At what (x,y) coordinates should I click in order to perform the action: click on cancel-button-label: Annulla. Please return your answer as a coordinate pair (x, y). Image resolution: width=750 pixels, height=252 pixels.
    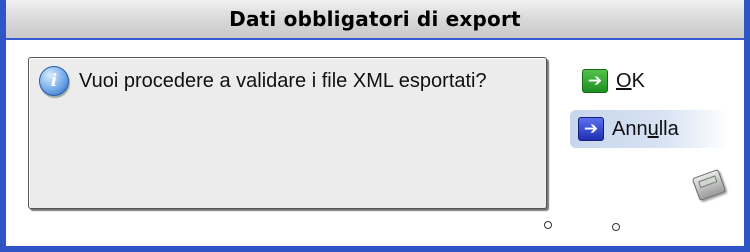
    Looking at the image, I should click on (645, 128).